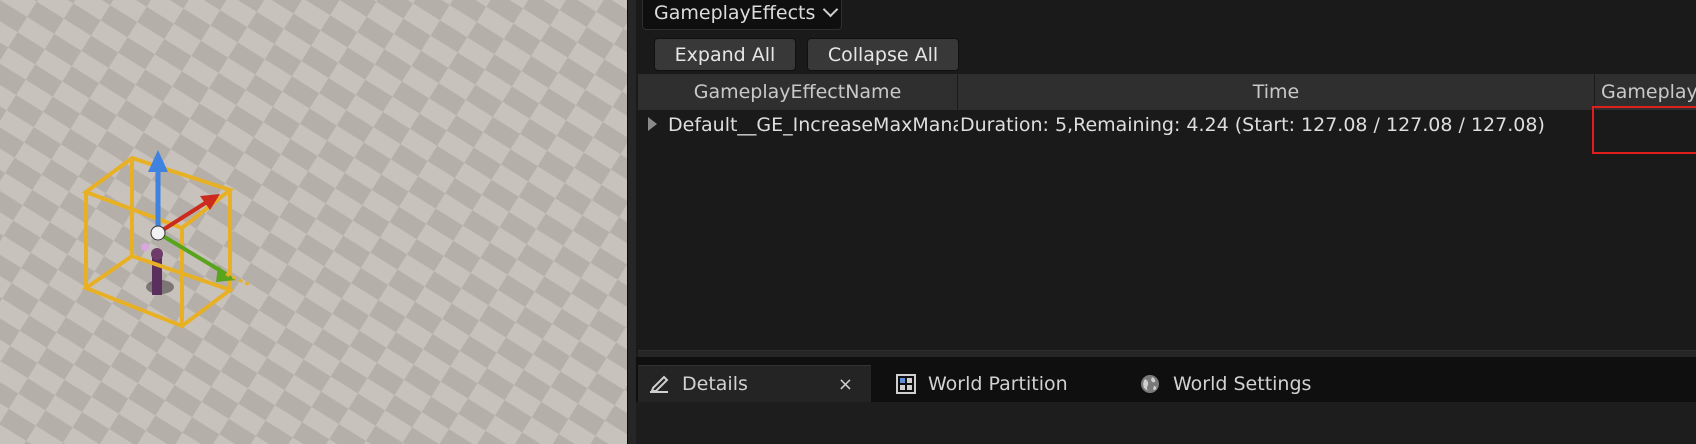 The height and width of the screenshot is (444, 1696). Describe the element at coordinates (1242, 383) in the screenshot. I see `tab-world-settings-label: World Settings` at that location.